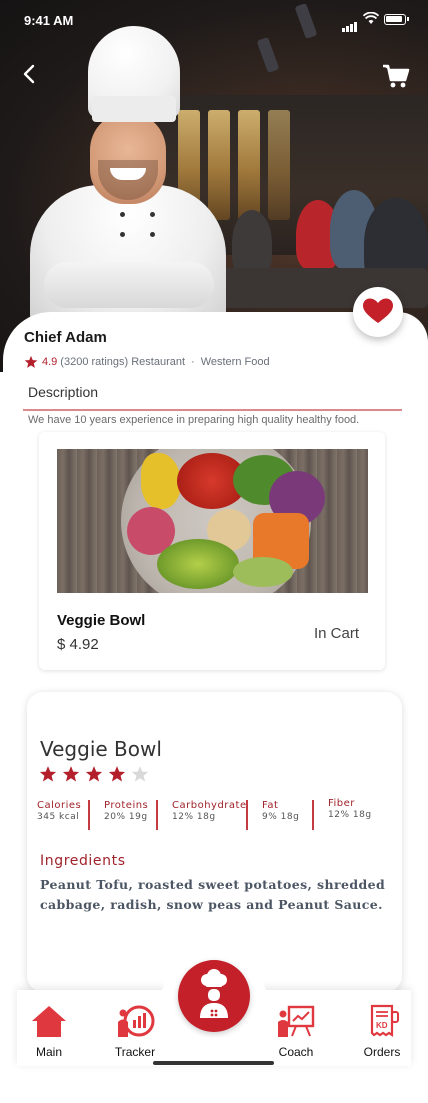 This screenshot has width=428, height=1103. Describe the element at coordinates (371, 20) in the screenshot. I see `wifi-icon` at that location.